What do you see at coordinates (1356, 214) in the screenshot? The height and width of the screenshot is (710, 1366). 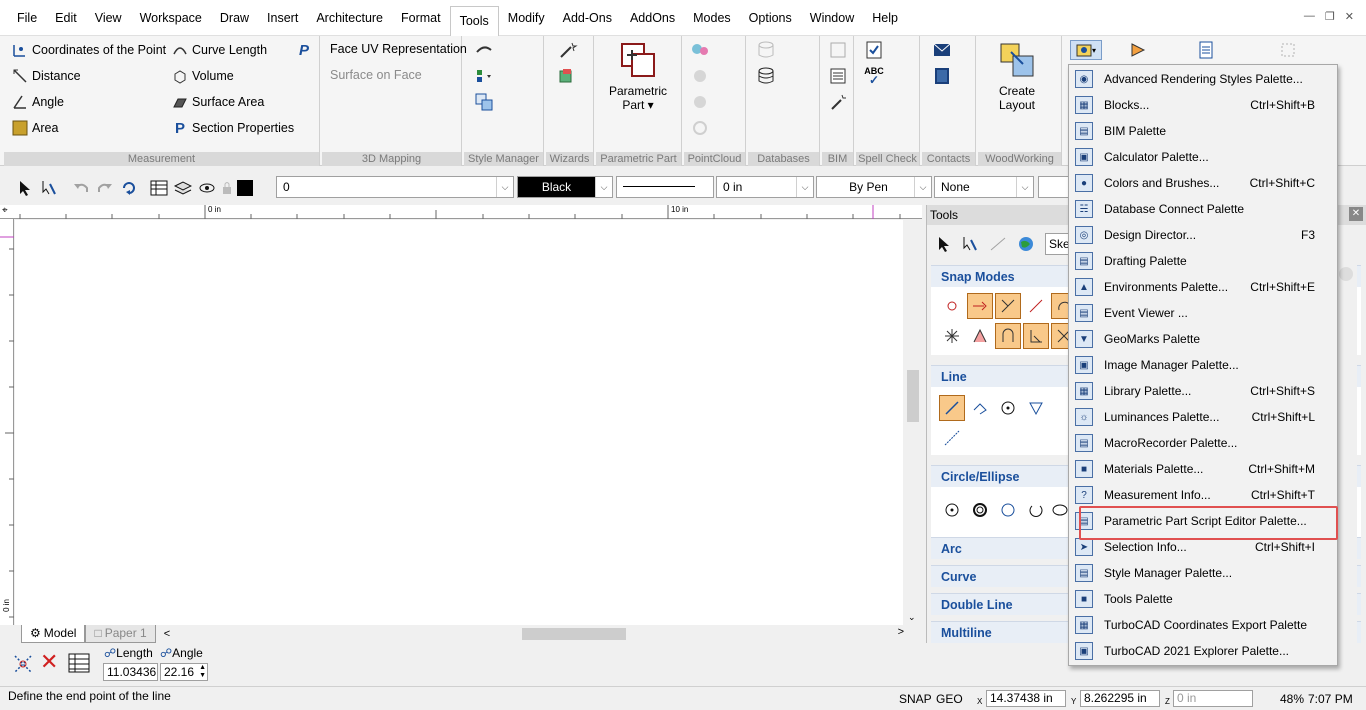 I see `palette-close-icon: ✕` at bounding box center [1356, 214].